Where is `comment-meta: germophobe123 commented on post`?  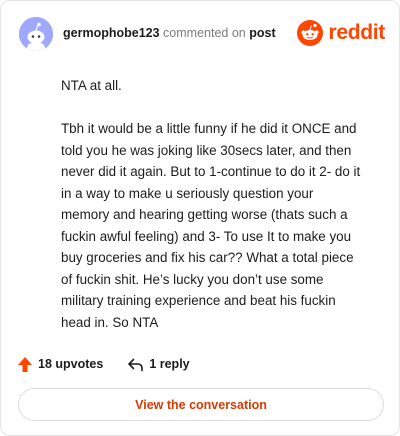
comment-meta: germophobe123 commented on post is located at coordinates (169, 33).